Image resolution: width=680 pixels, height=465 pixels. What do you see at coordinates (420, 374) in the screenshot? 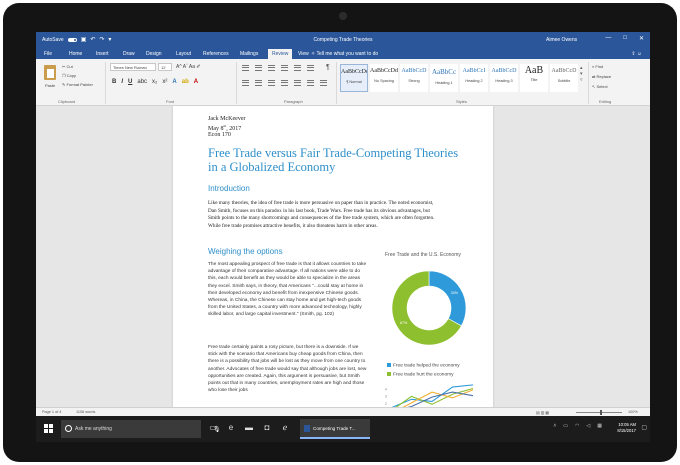
I see `legend-item-hurt: Free trade hurt the economy` at bounding box center [420, 374].